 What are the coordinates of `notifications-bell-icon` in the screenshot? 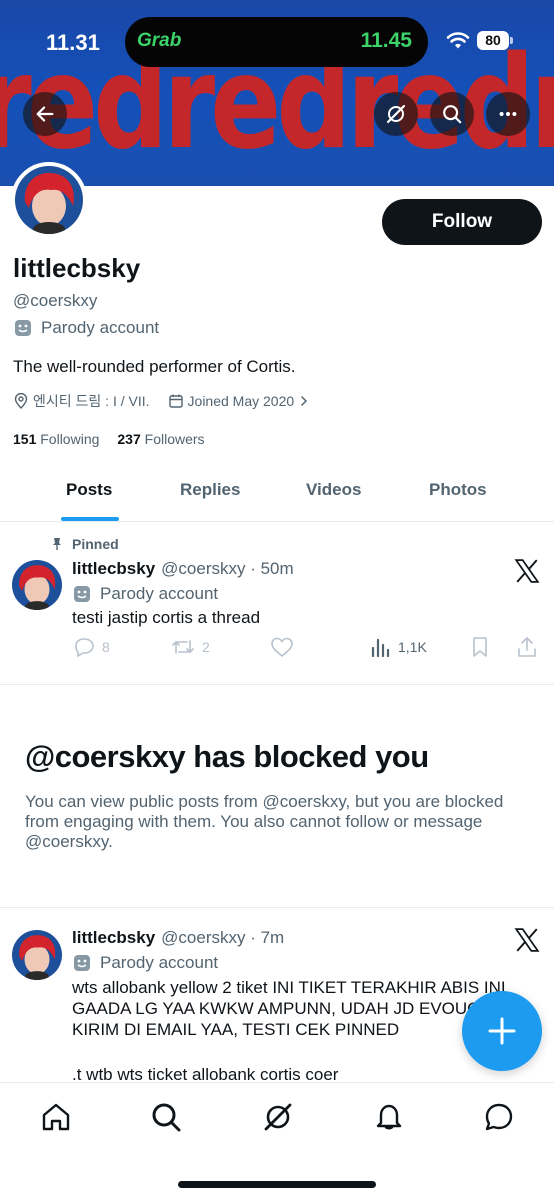 It's located at (389, 1117).